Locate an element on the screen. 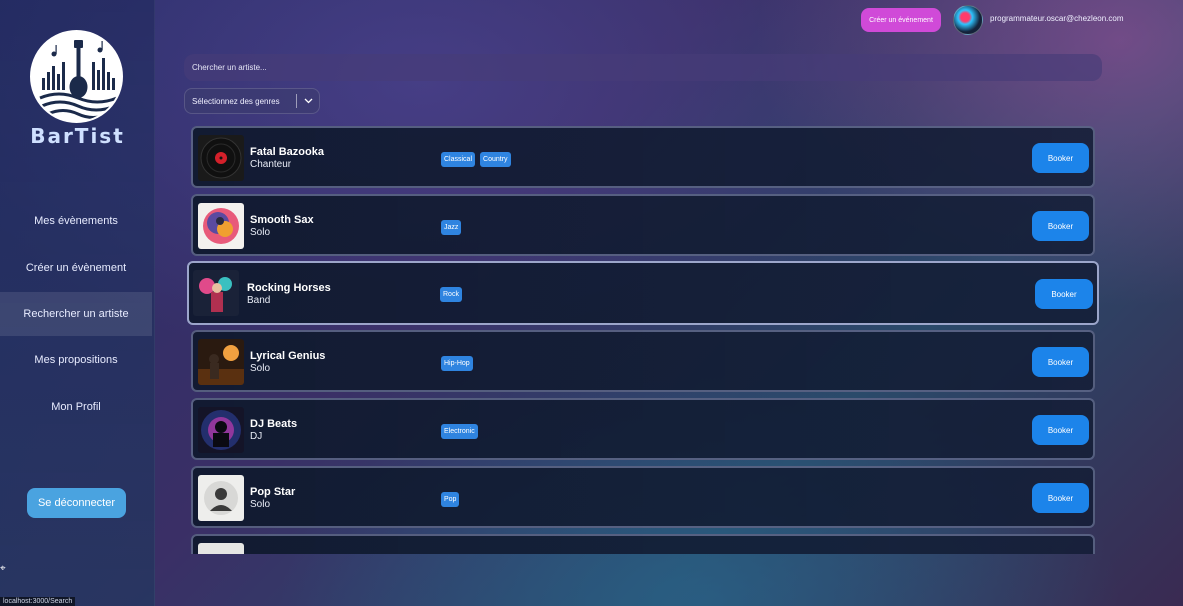  genre-tags: Electronic is located at coordinates (459, 431).